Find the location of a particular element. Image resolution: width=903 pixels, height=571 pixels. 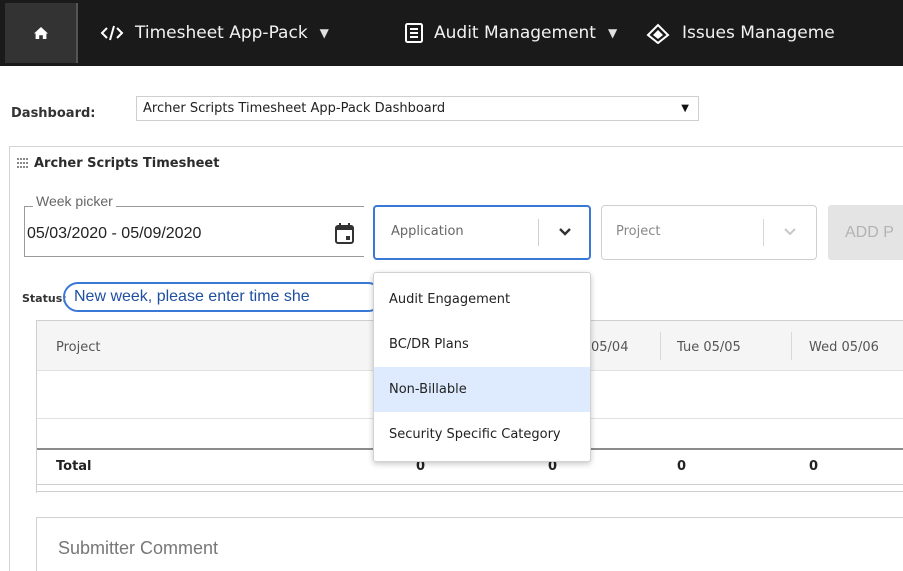

dropdown-option-security-specific-category: Security Specific Category is located at coordinates (482, 434).